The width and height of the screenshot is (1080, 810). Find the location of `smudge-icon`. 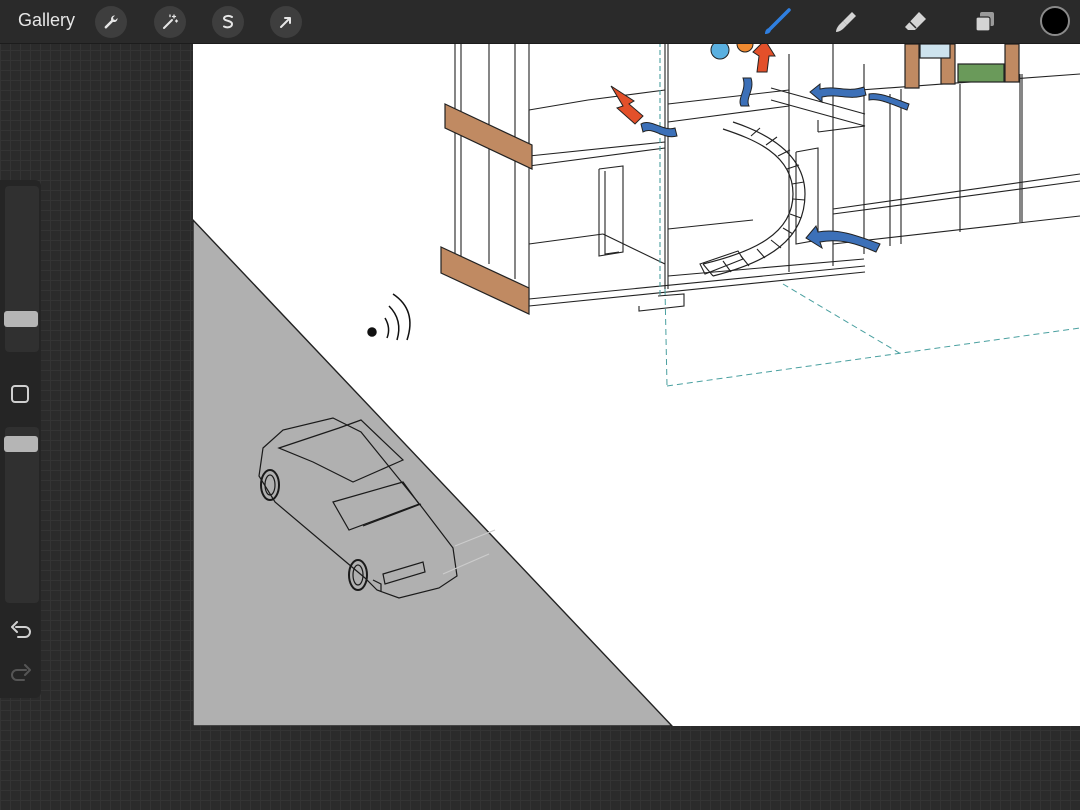

smudge-icon is located at coordinates (846, 22).